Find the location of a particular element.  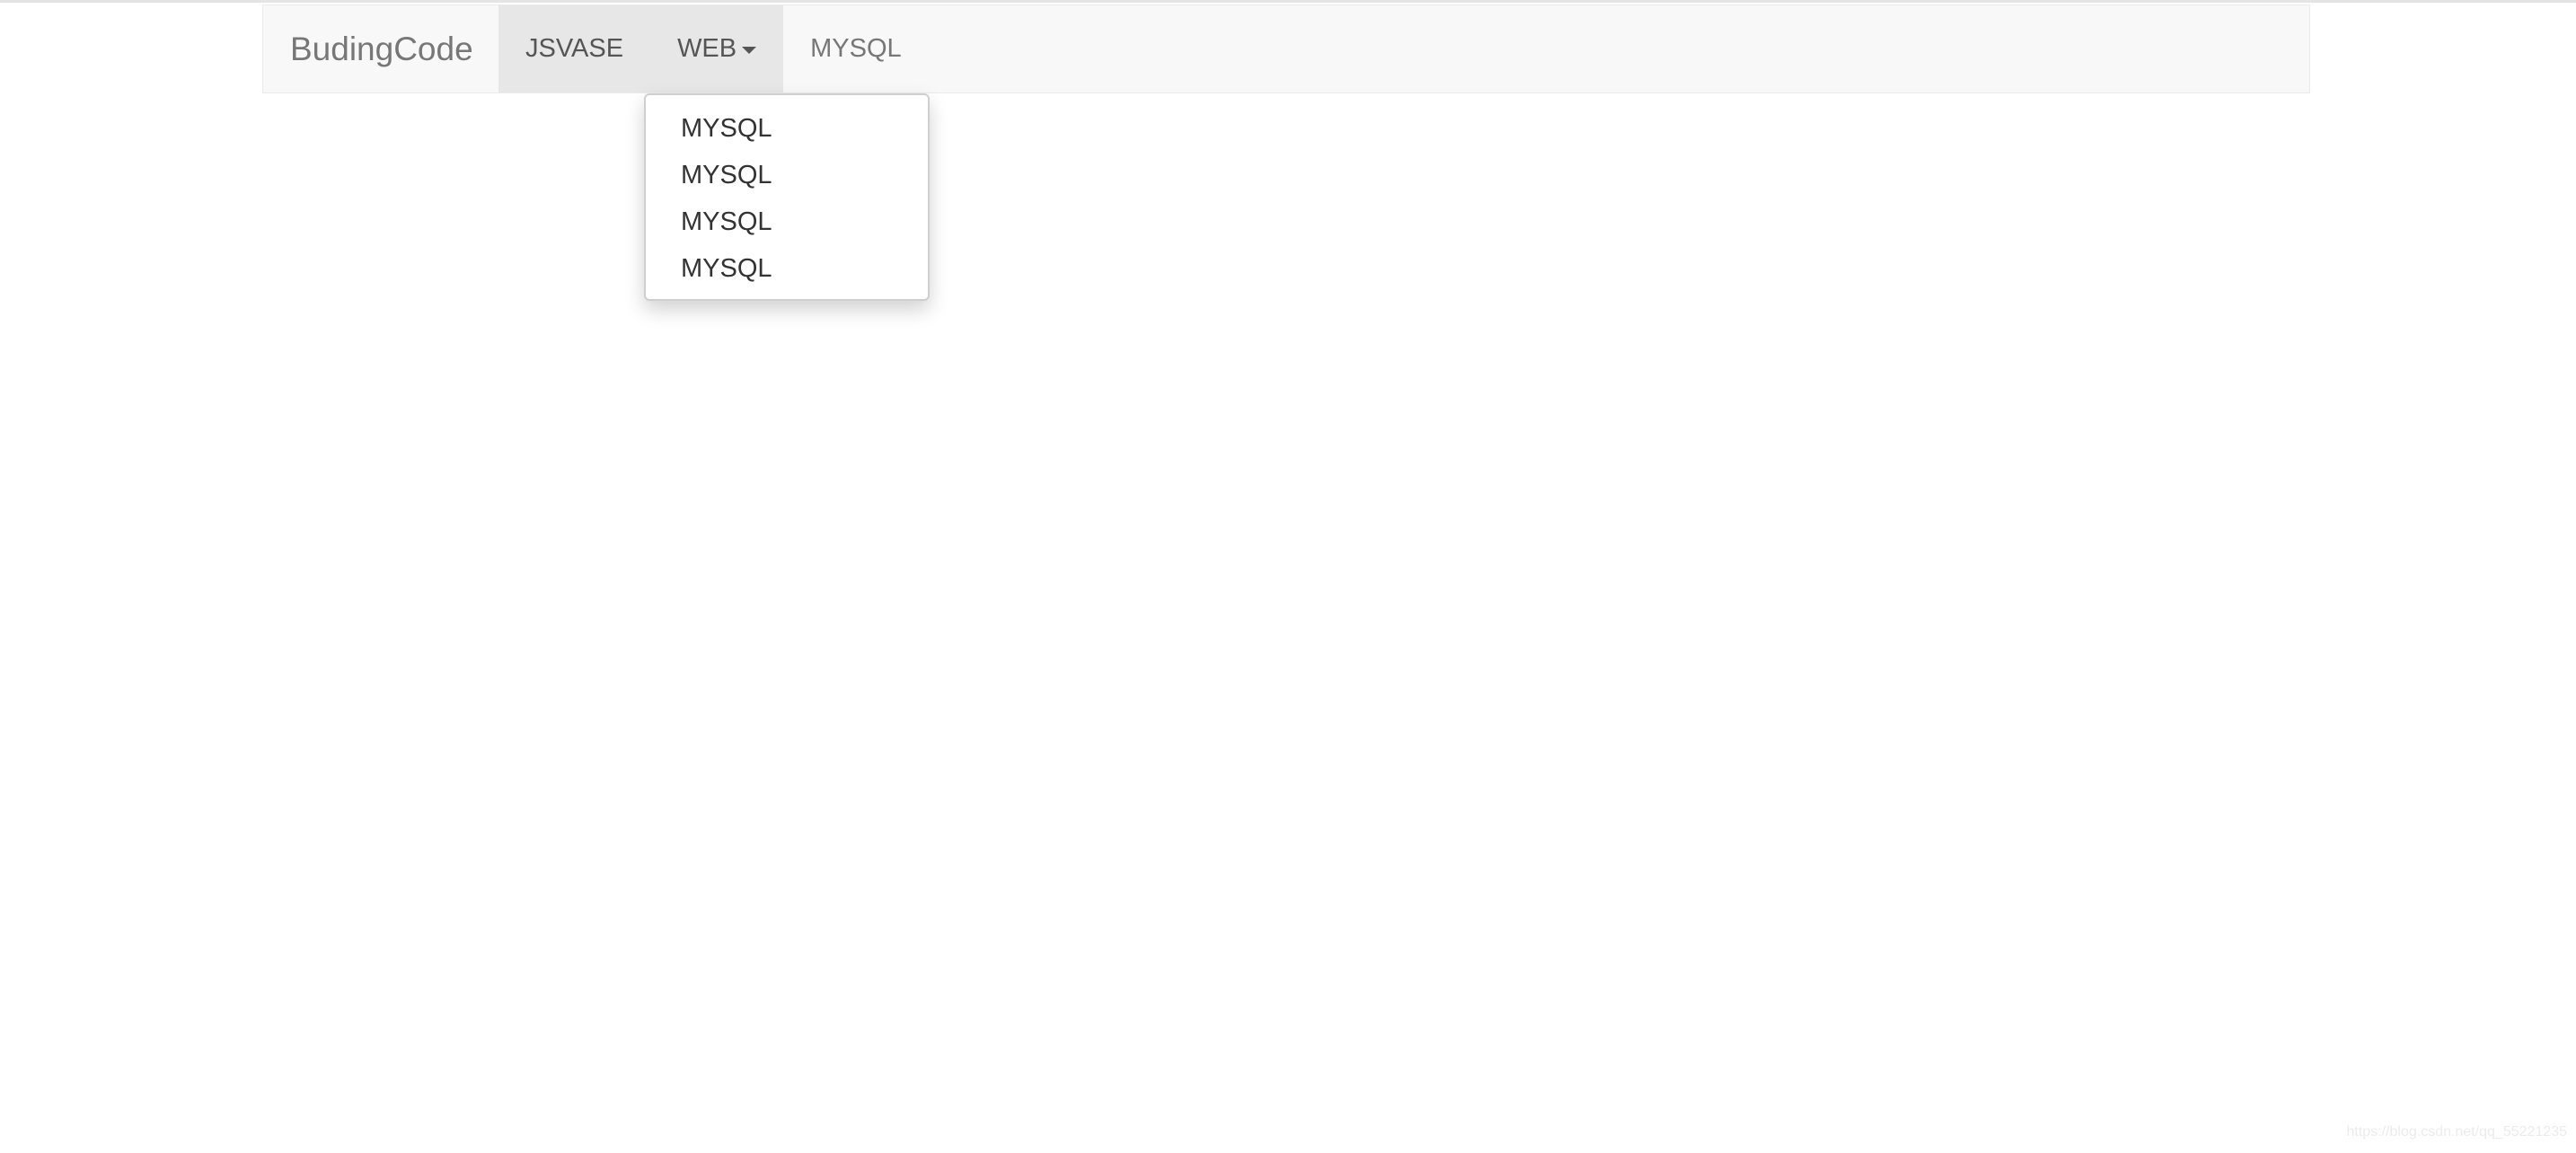

dropdown-item-mysql-3: MYSQL is located at coordinates (787, 221).